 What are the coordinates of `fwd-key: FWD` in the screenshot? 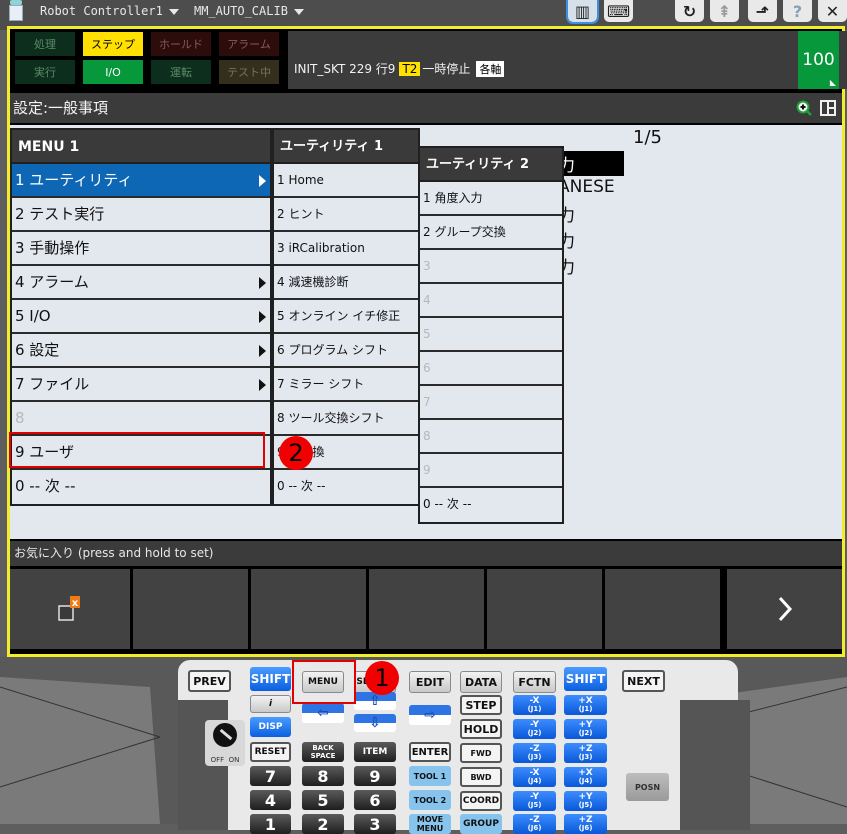 It's located at (481, 753).